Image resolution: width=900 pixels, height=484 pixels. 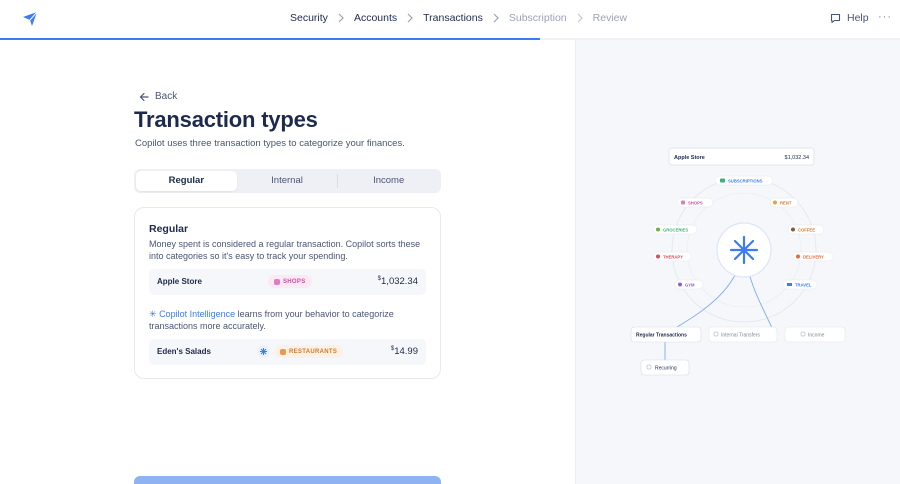 I want to click on category-coffee: COFFEE, so click(x=806, y=229).